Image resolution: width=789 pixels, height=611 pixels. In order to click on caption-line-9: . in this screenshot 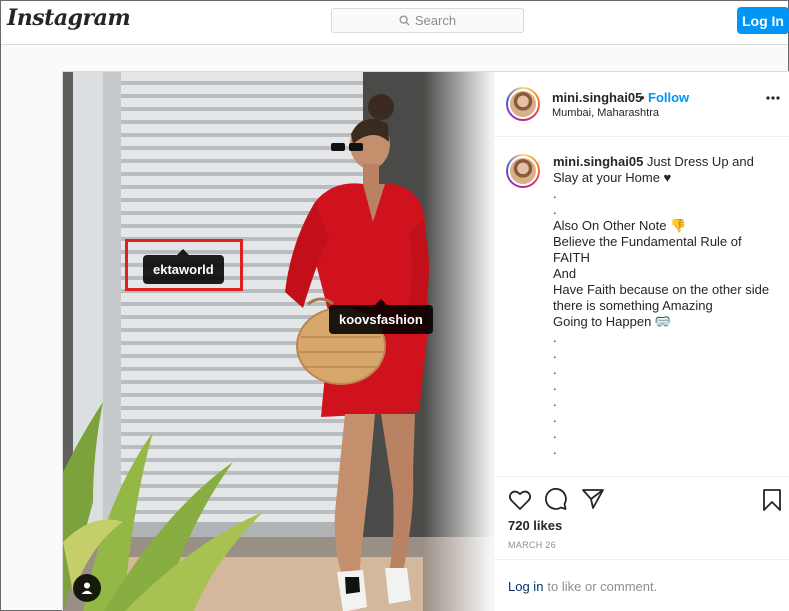, I will do `click(555, 353)`.